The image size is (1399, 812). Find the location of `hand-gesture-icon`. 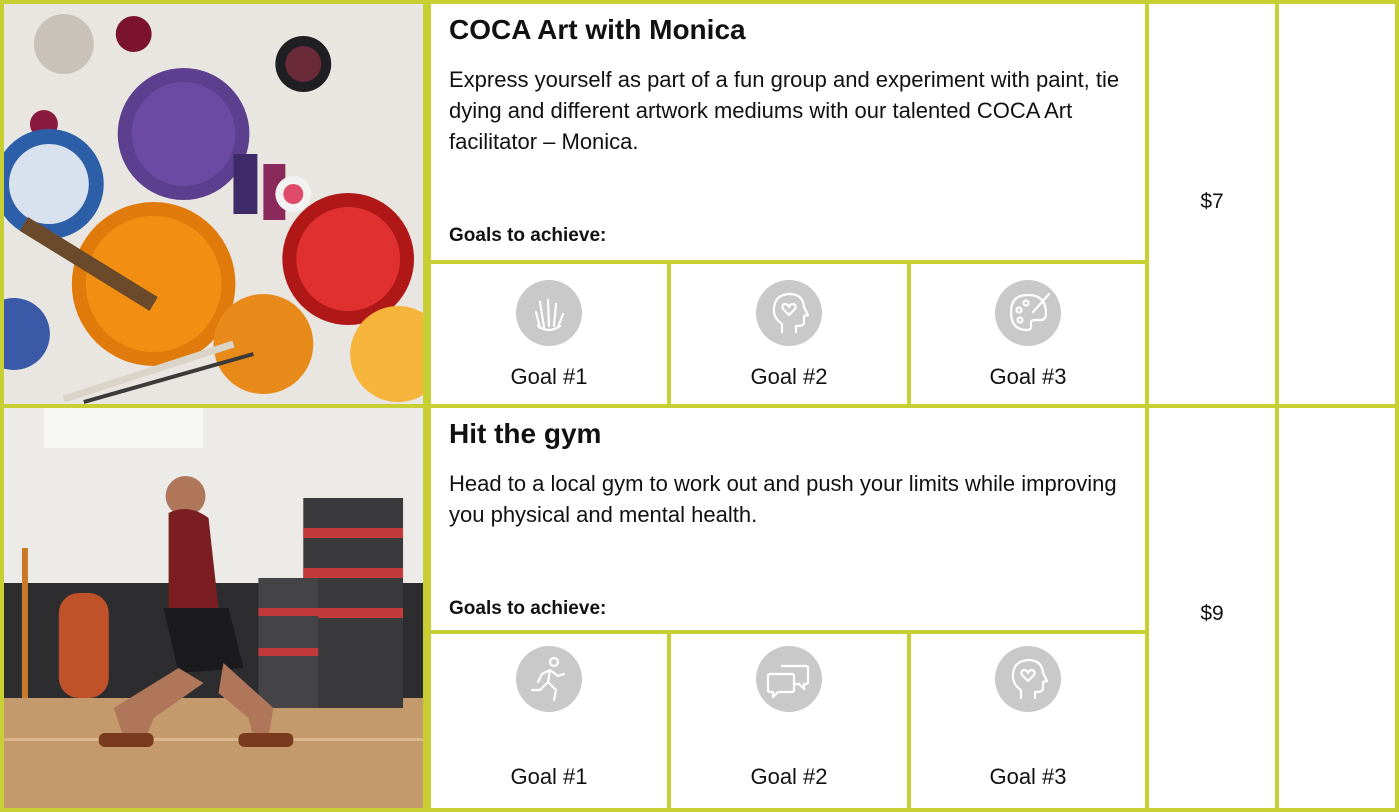

hand-gesture-icon is located at coordinates (549, 313).